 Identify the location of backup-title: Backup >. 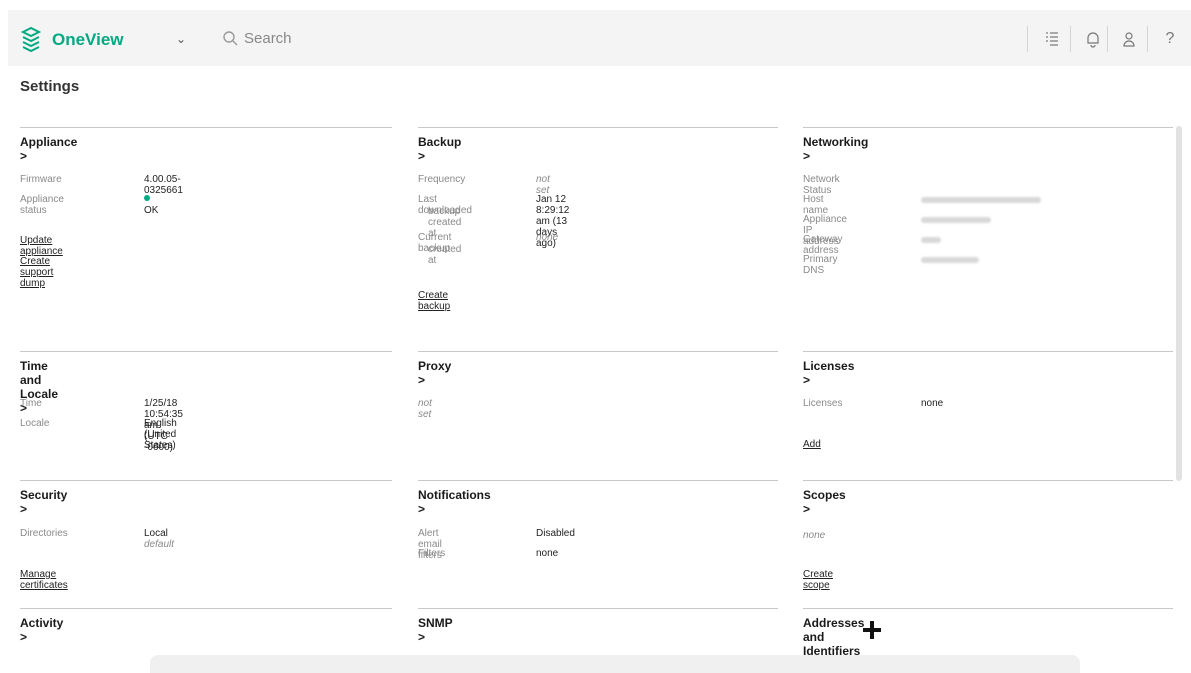
(439, 149).